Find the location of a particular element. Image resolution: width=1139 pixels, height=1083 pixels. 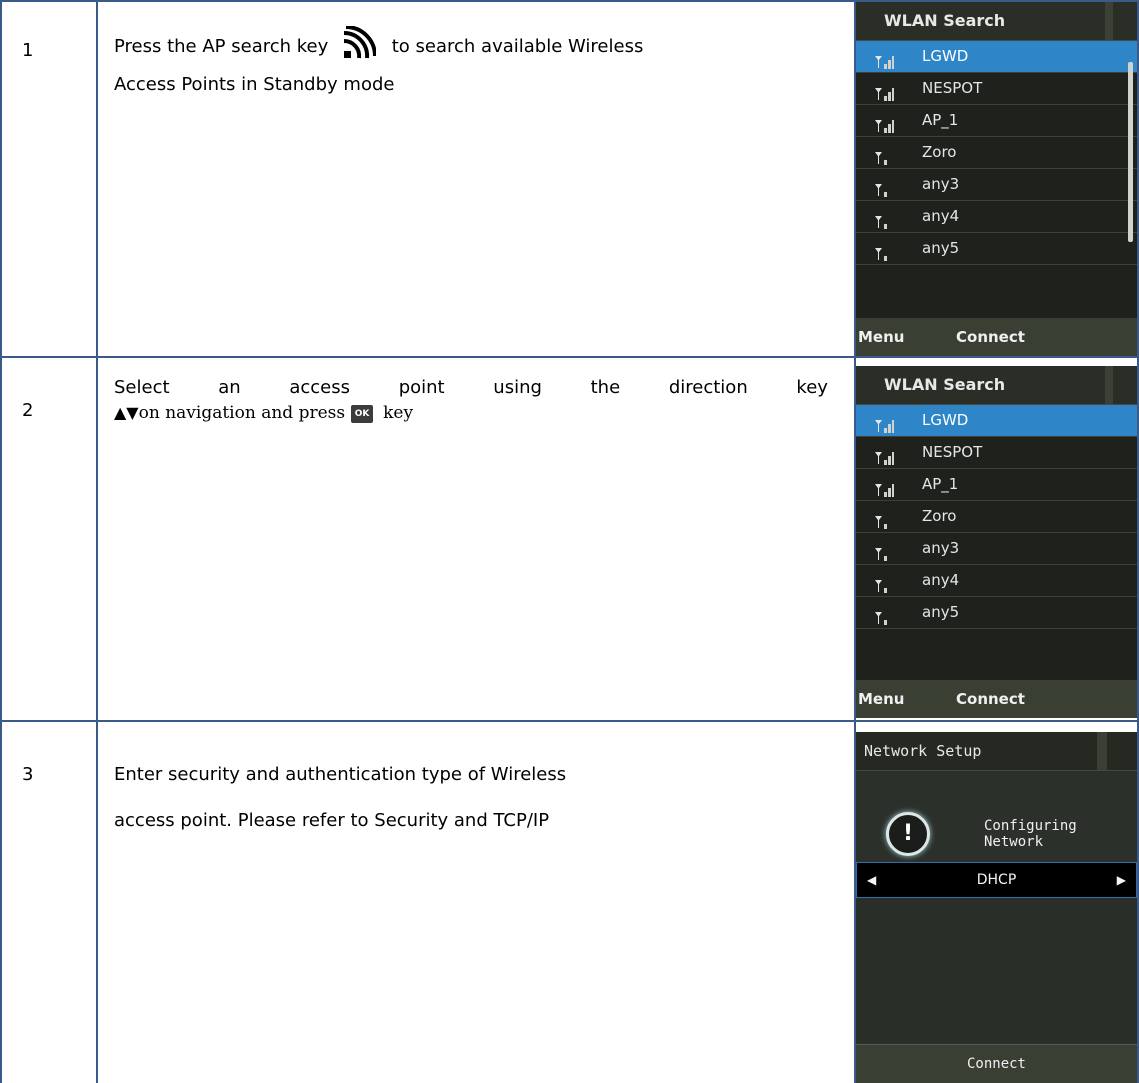

ap-name: any3 is located at coordinates (941, 184).